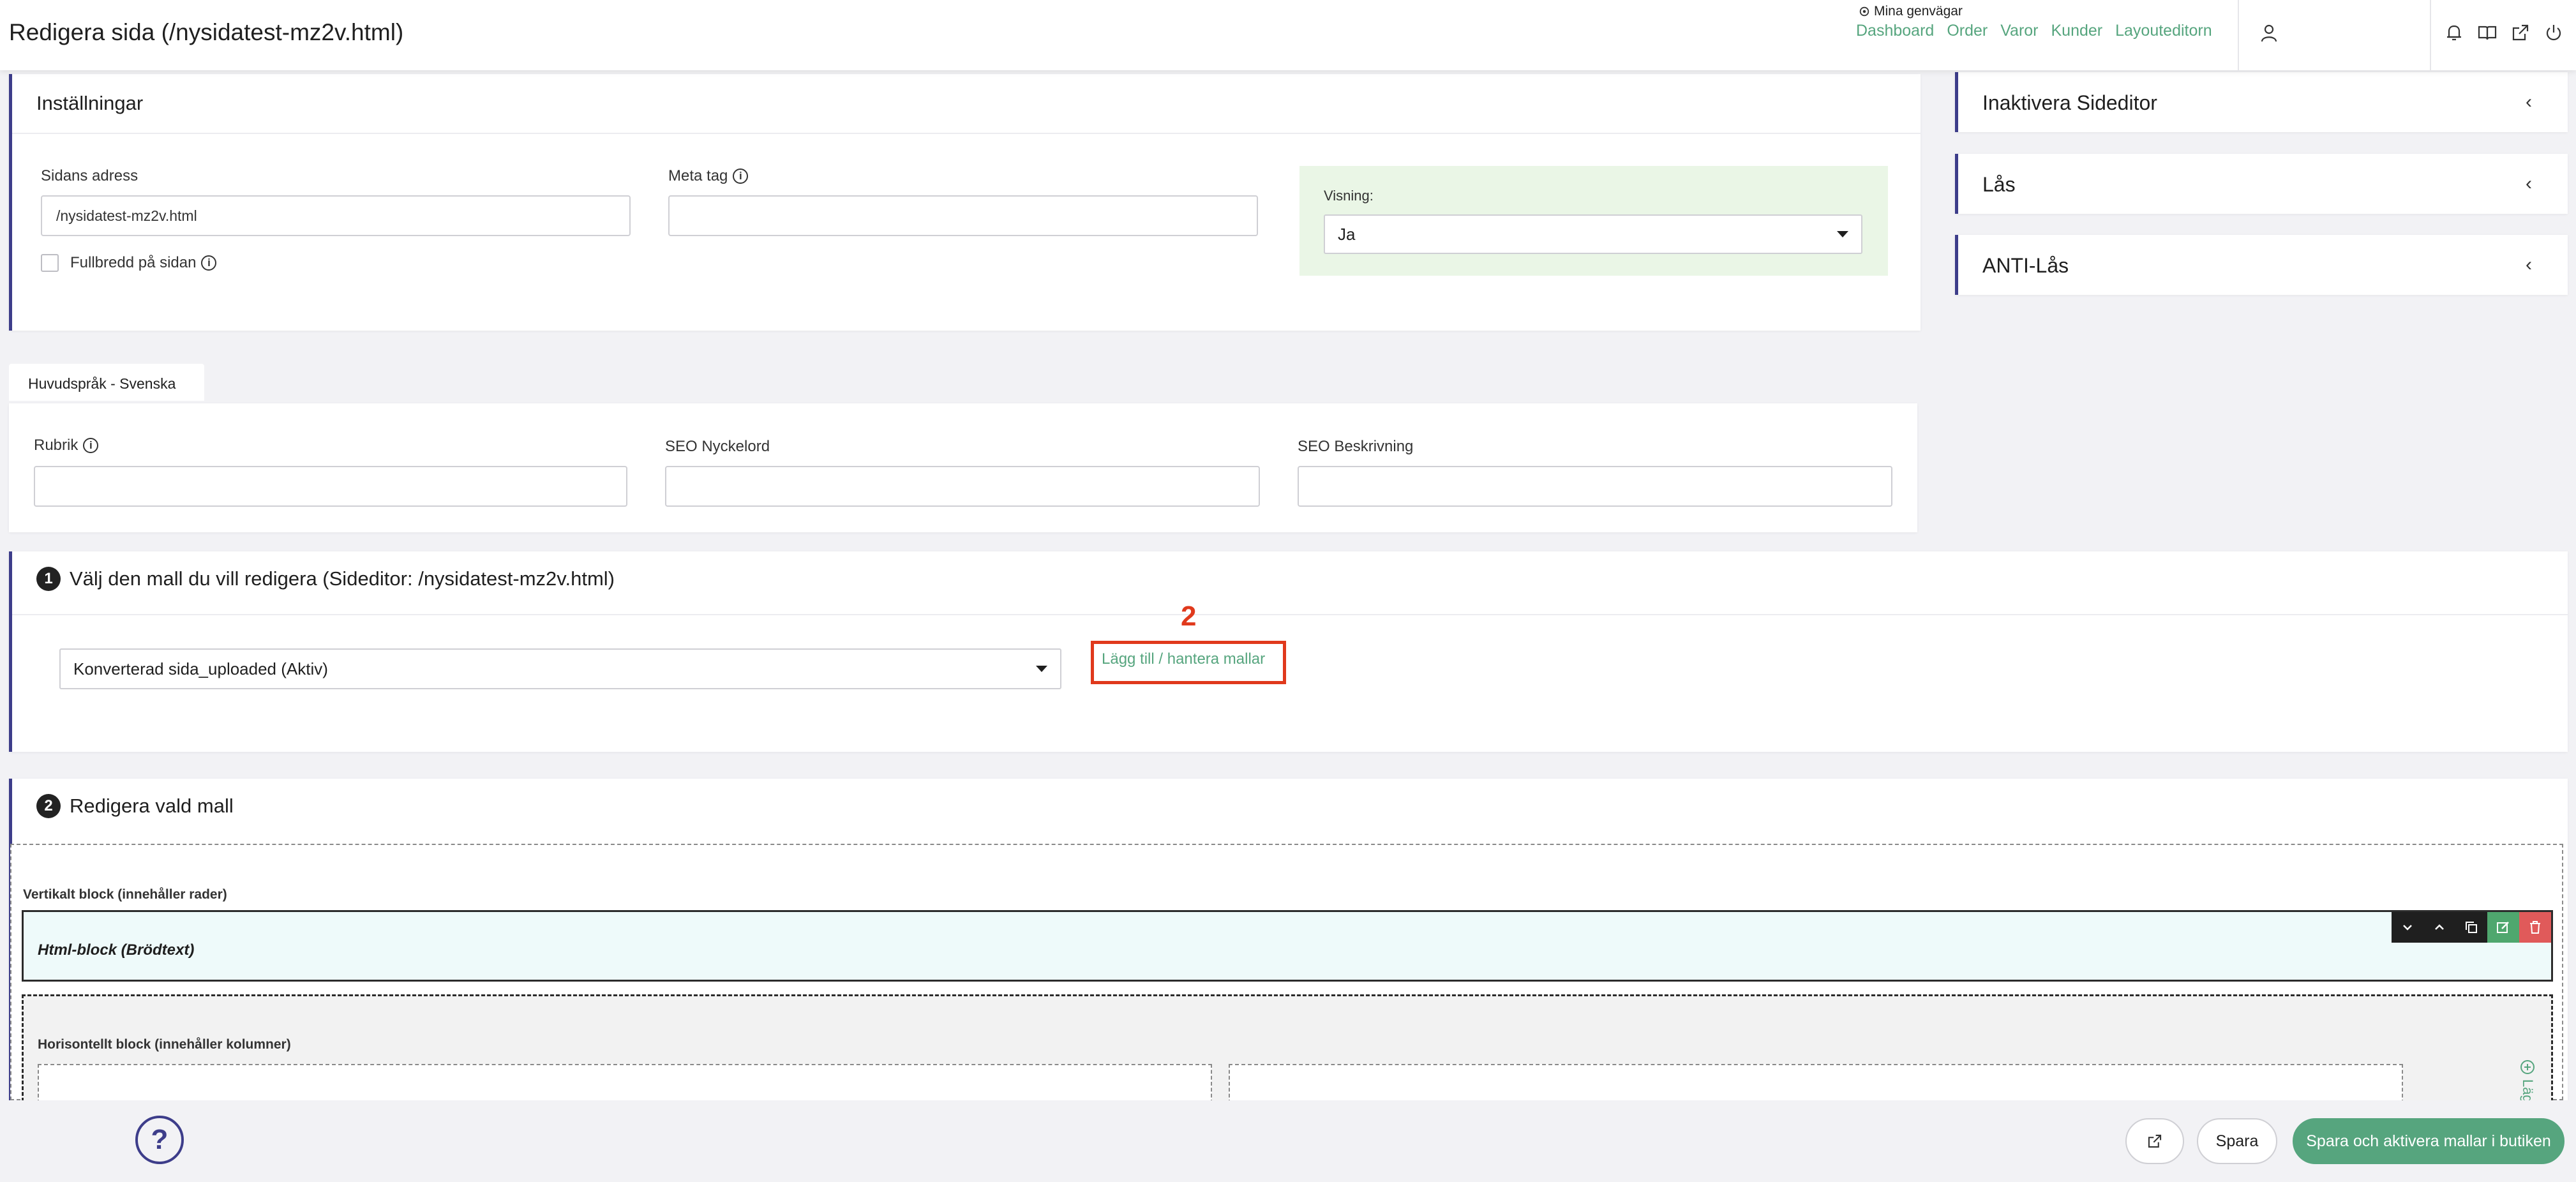  I want to click on rubrik-input, so click(330, 487).